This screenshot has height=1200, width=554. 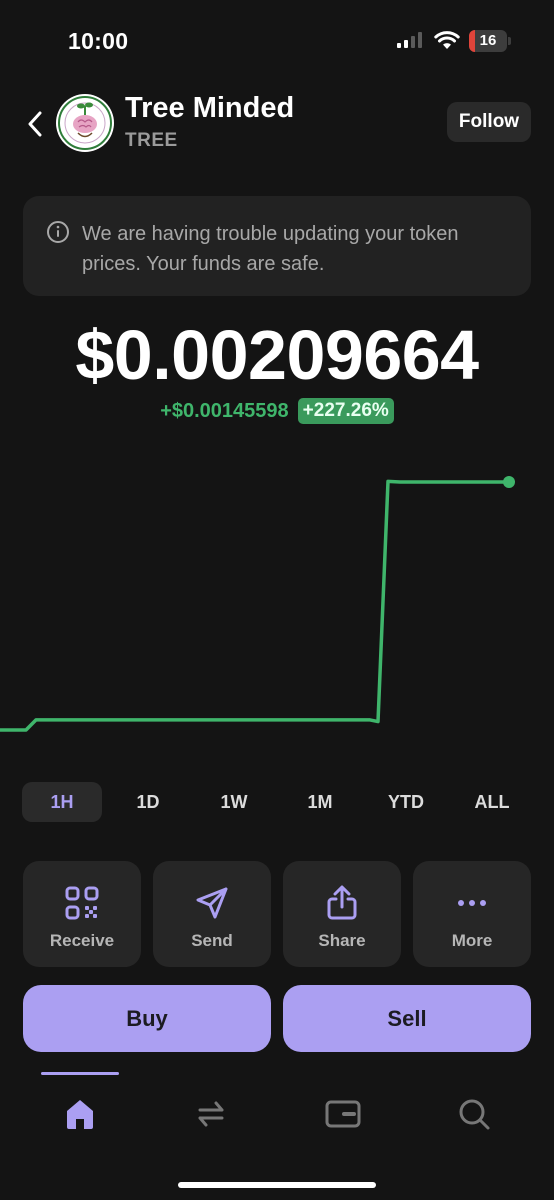 I want to click on info-icon, so click(x=58, y=232).